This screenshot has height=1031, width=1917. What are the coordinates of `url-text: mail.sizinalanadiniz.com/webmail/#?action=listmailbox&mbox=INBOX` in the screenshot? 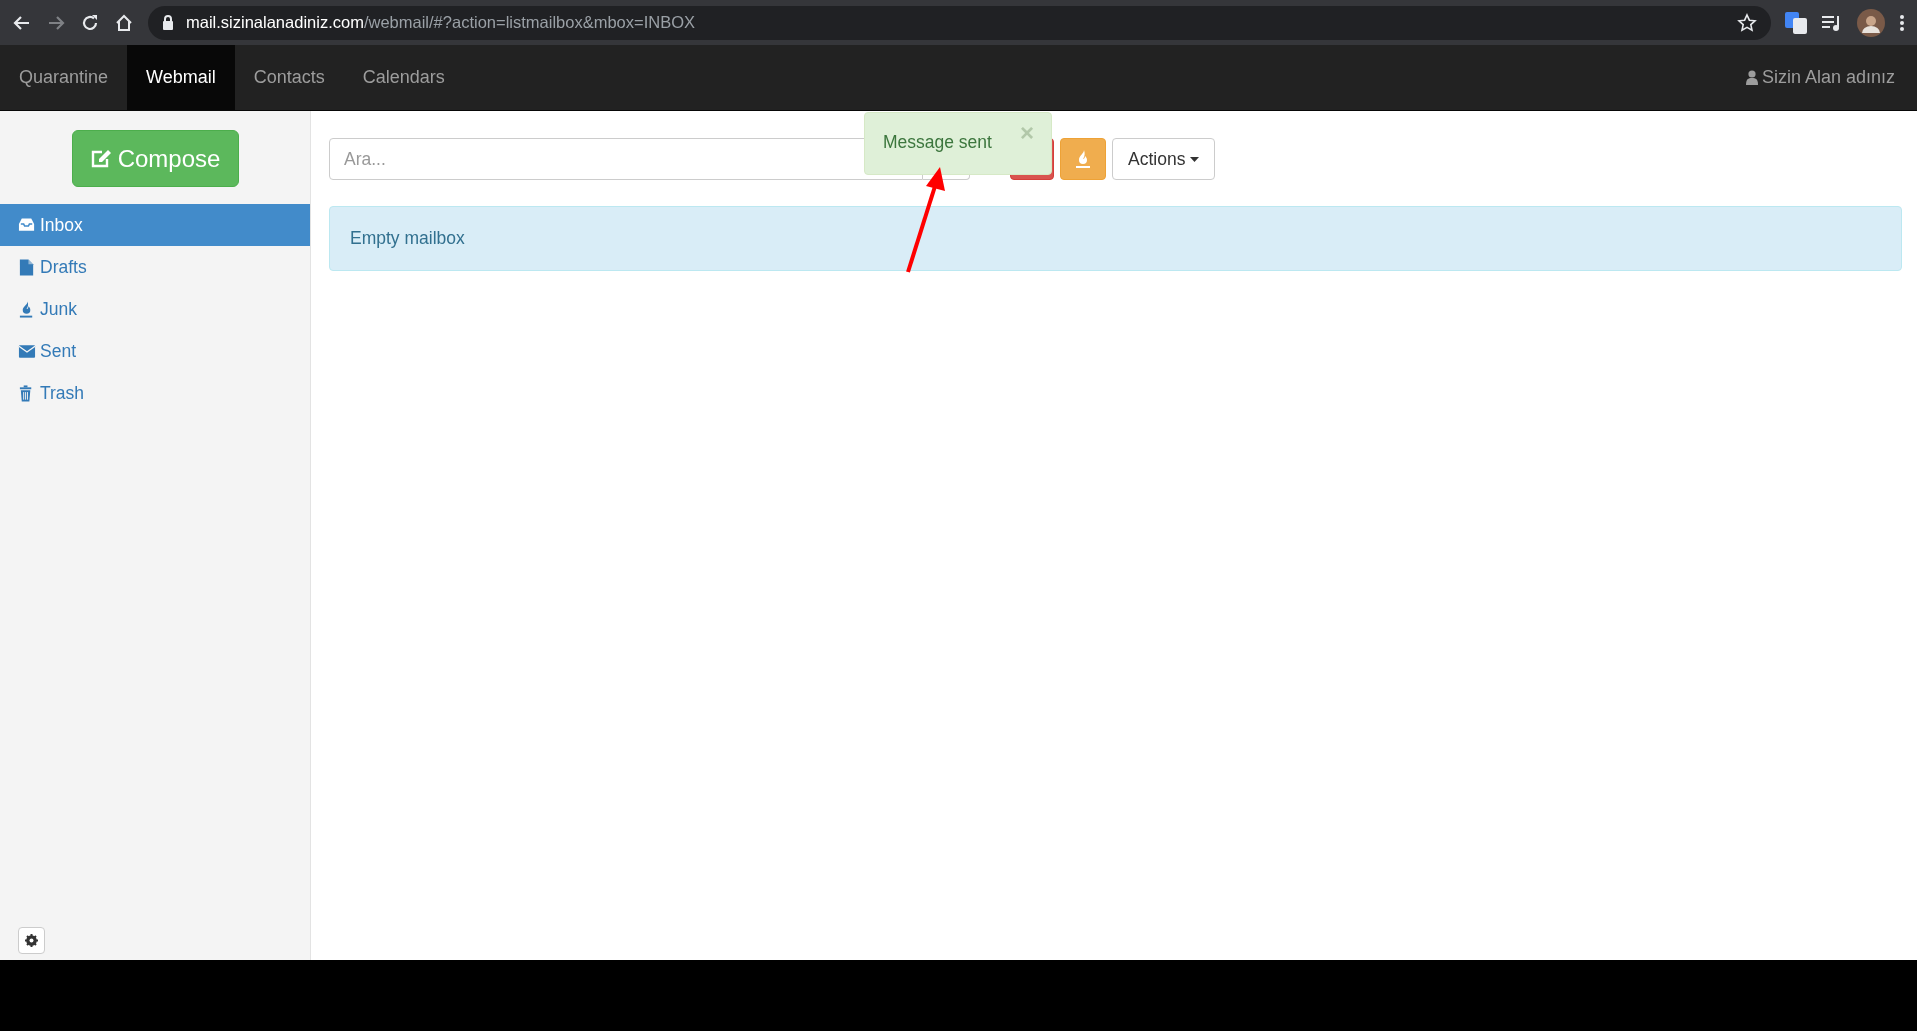 It's located at (440, 23).